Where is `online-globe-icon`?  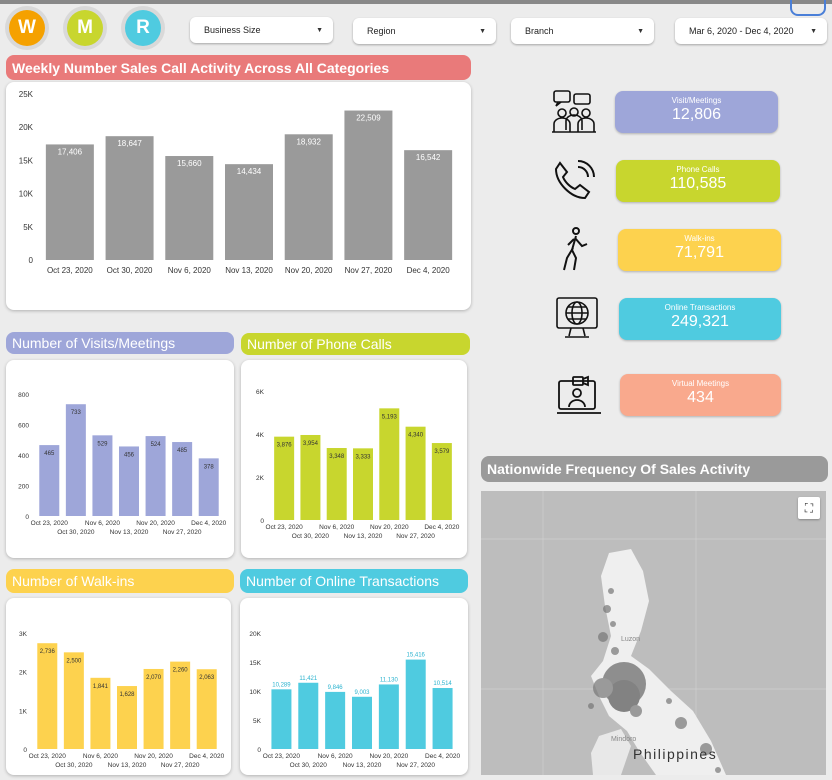
online-globe-icon is located at coordinates (577, 317).